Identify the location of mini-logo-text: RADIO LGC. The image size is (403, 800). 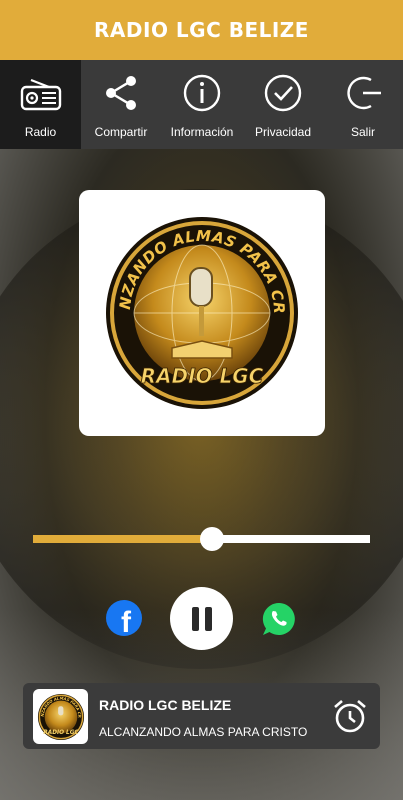
(61, 732).